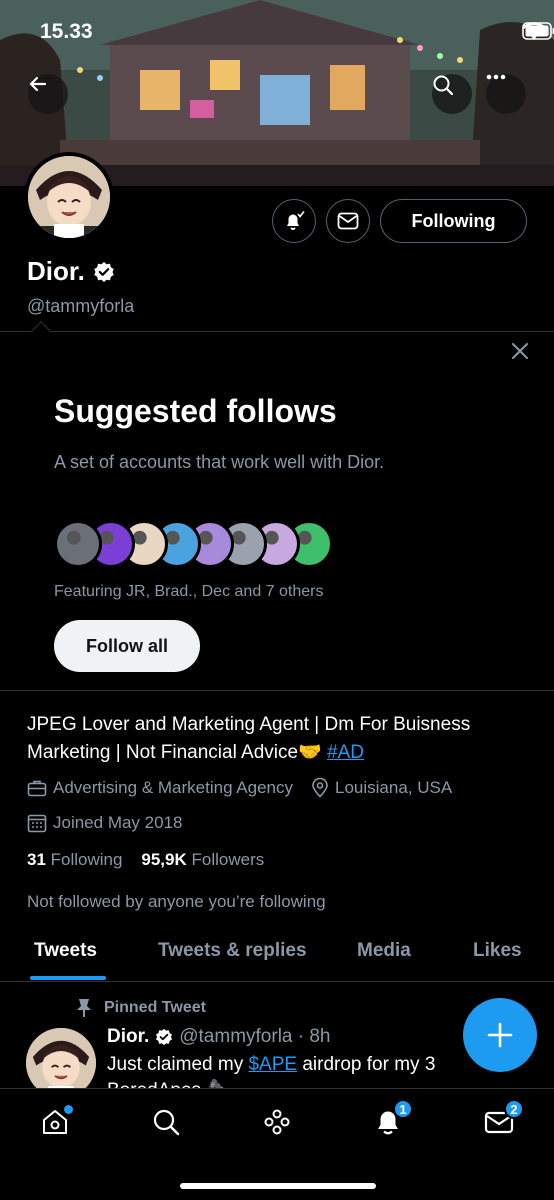 The width and height of the screenshot is (554, 1200). Describe the element at coordinates (164, 859) in the screenshot. I see `followers-count: 95,9K` at that location.